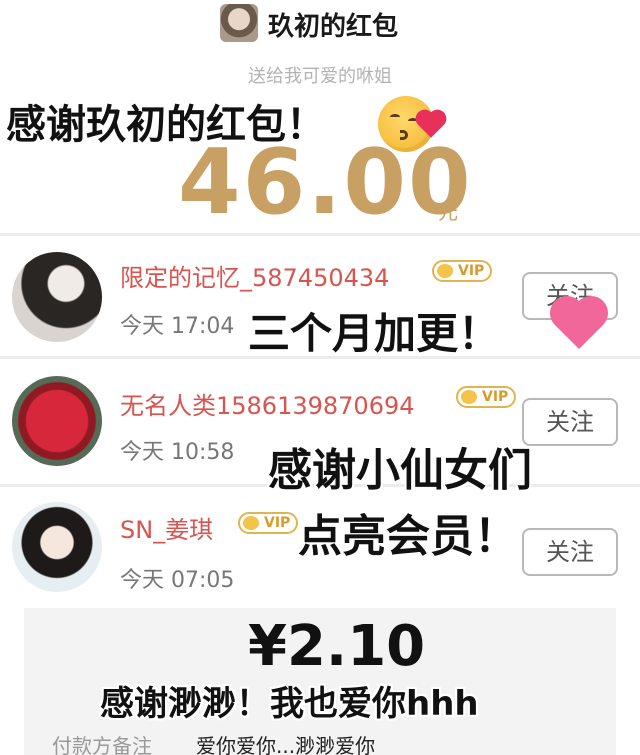 The width and height of the screenshot is (640, 755). What do you see at coordinates (166, 527) in the screenshot?
I see `sender-name: SN_姜琪` at bounding box center [166, 527].